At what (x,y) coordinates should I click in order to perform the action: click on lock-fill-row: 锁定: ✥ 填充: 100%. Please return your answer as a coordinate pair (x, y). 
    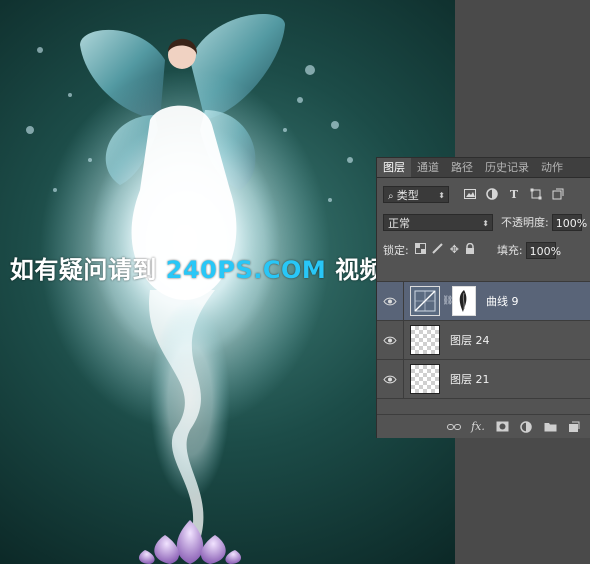
    Looking at the image, I should click on (483, 250).